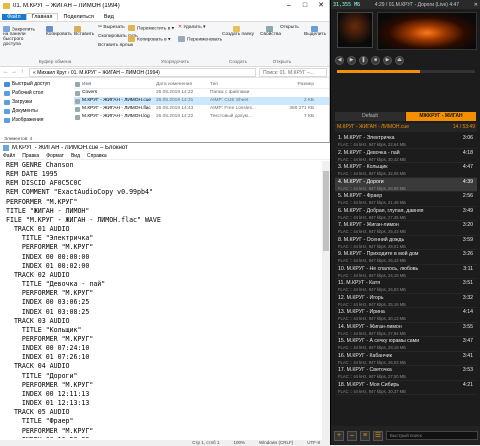  Describe the element at coordinates (361, 181) in the screenshot. I see `track-title: 4. М.КРУГ - Дороги` at that location.